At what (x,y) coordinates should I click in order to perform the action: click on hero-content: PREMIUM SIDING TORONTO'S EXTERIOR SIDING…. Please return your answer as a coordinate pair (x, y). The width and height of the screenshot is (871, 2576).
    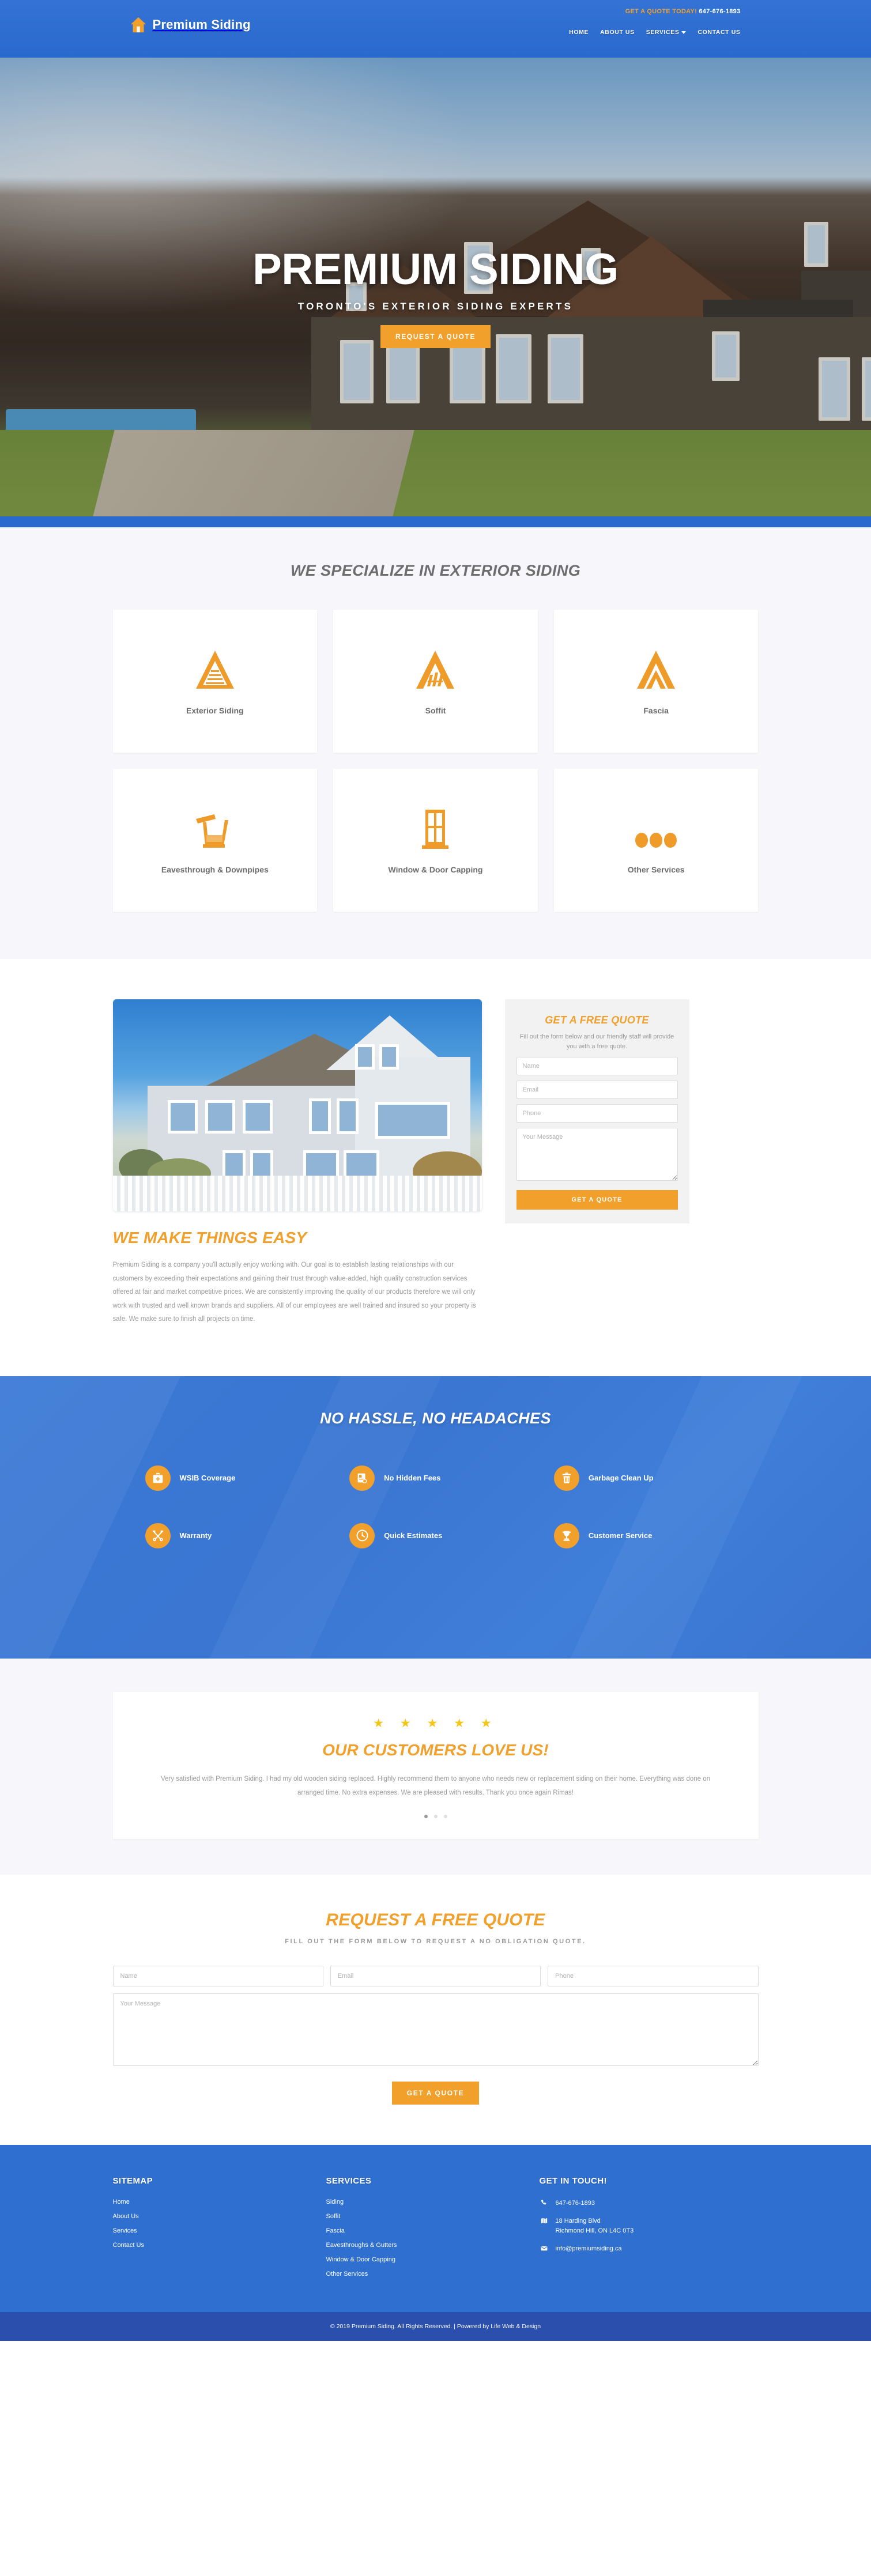
    Looking at the image, I should click on (436, 298).